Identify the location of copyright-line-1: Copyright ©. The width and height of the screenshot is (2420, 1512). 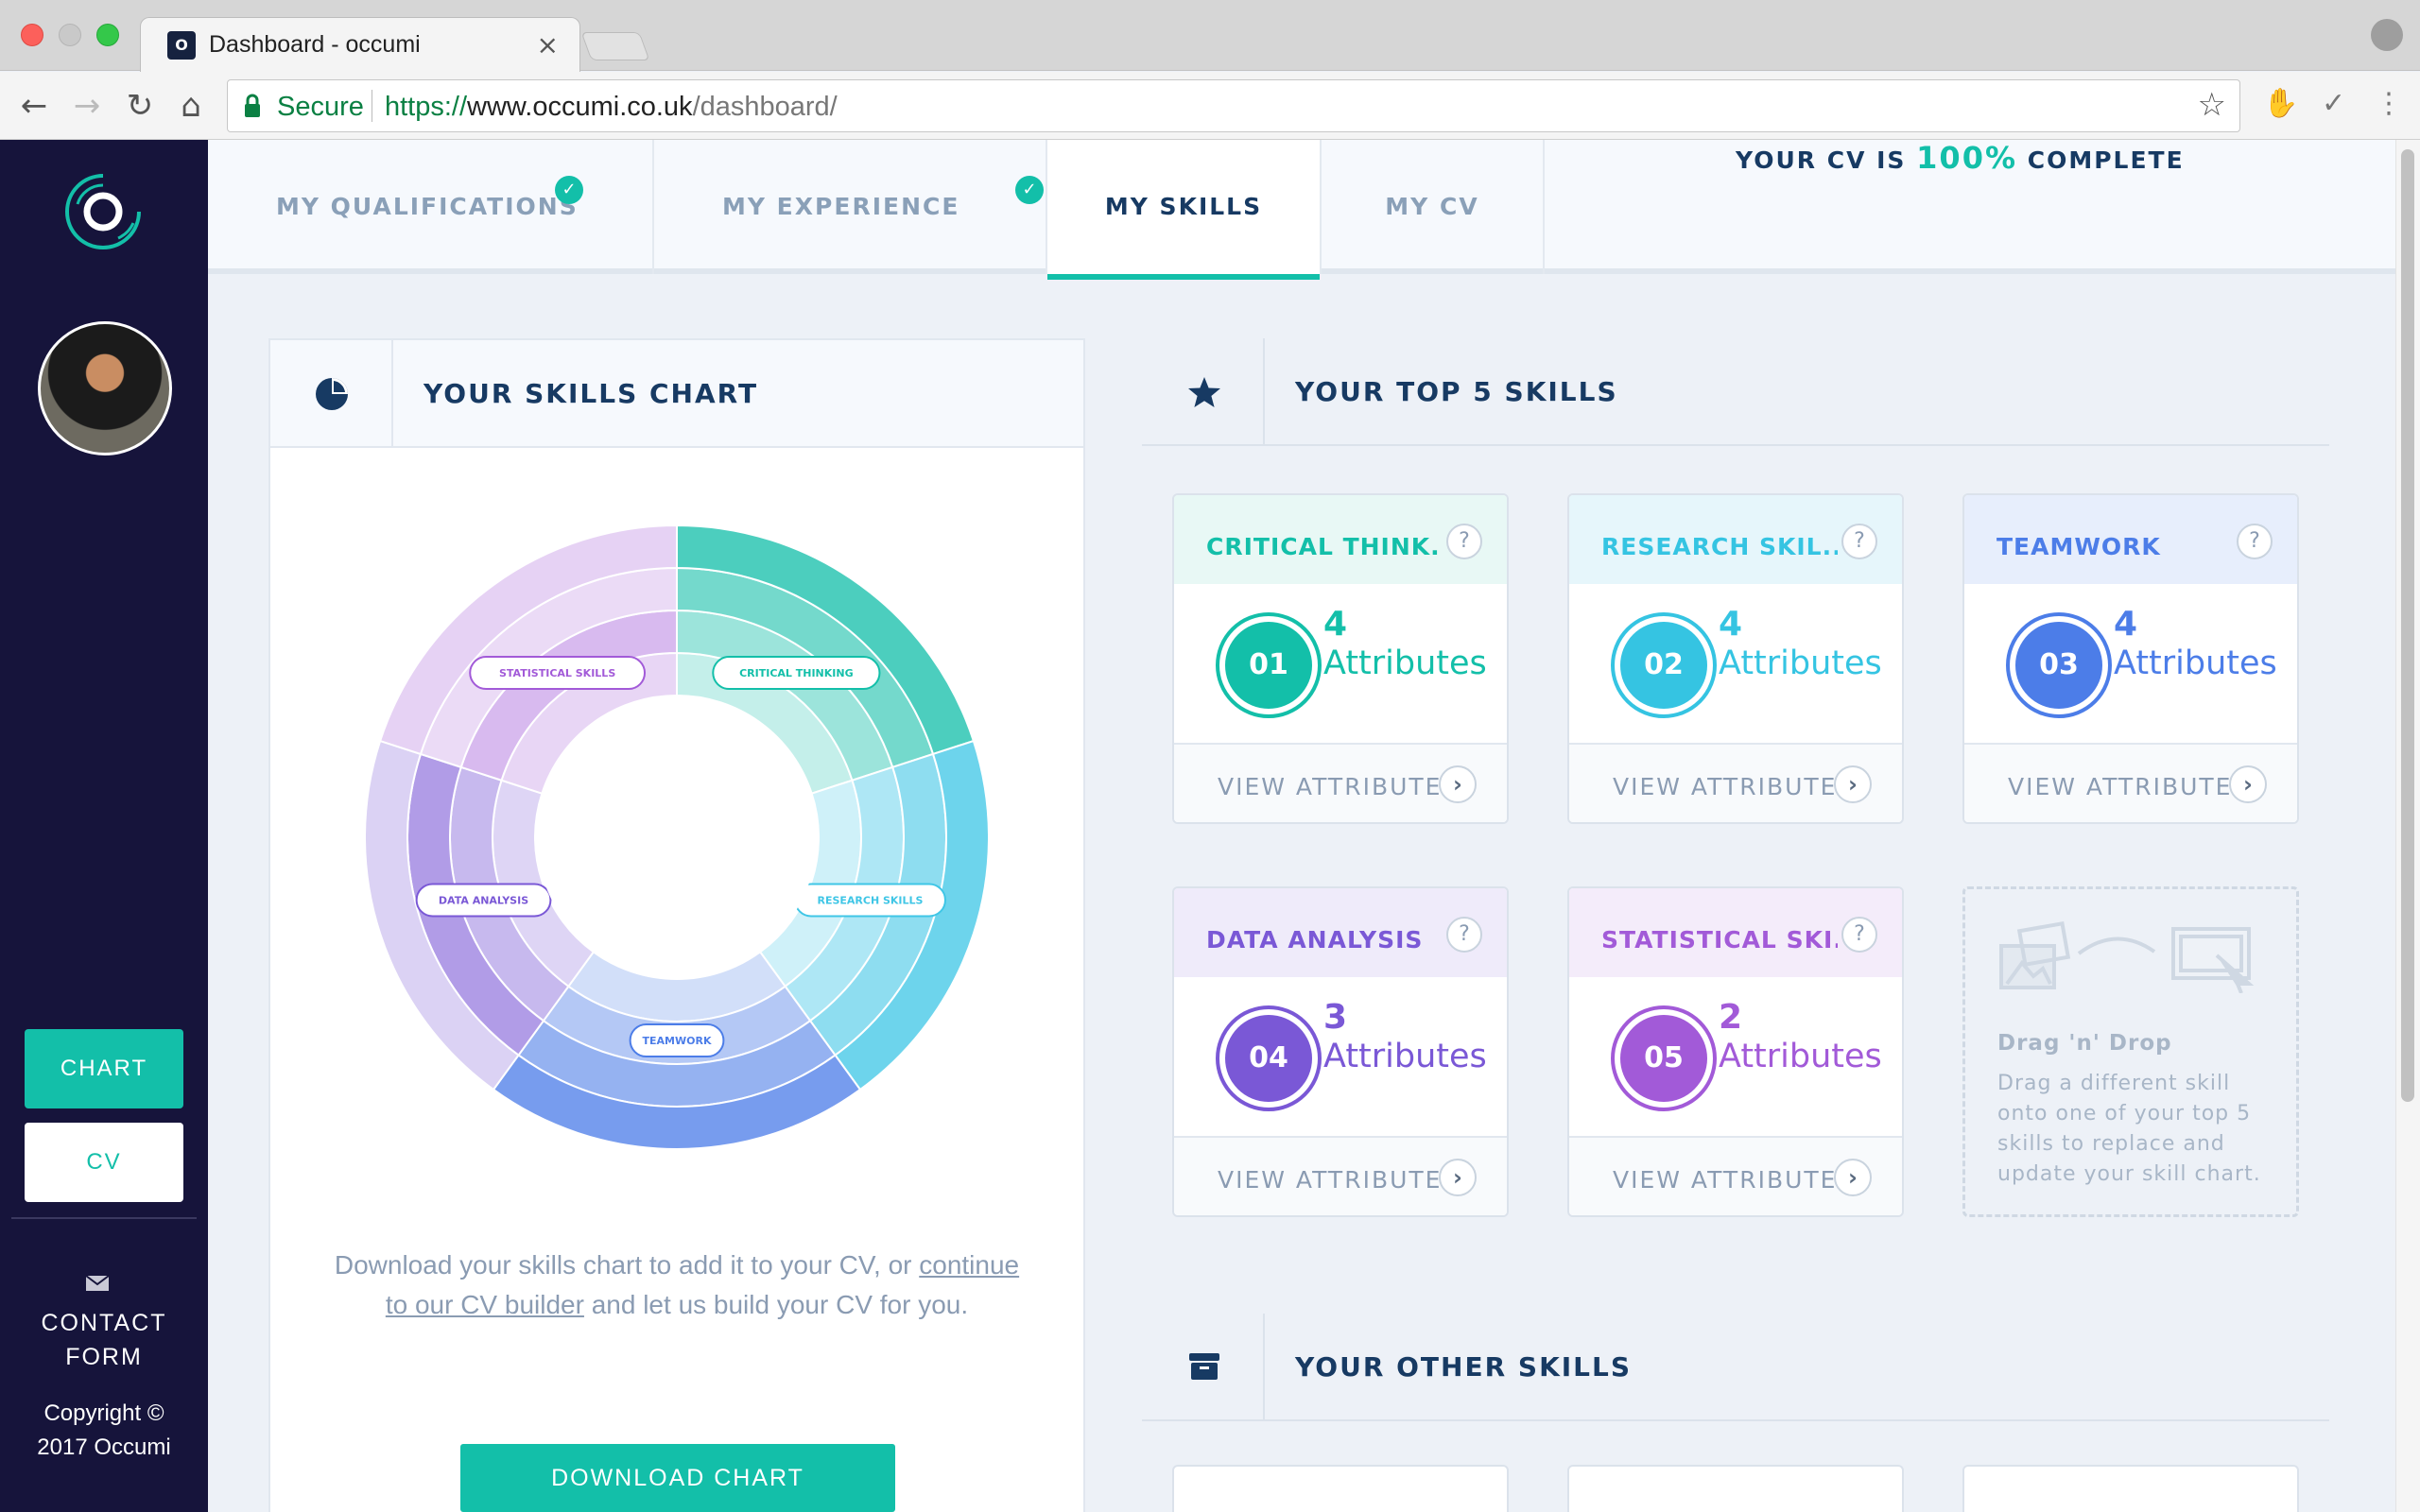
(103, 1413).